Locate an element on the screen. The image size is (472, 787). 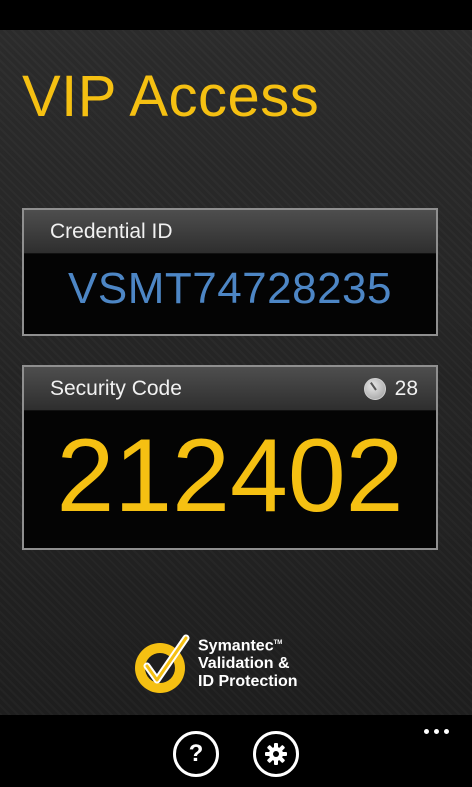
logo-line3: ID Protection is located at coordinates (248, 682).